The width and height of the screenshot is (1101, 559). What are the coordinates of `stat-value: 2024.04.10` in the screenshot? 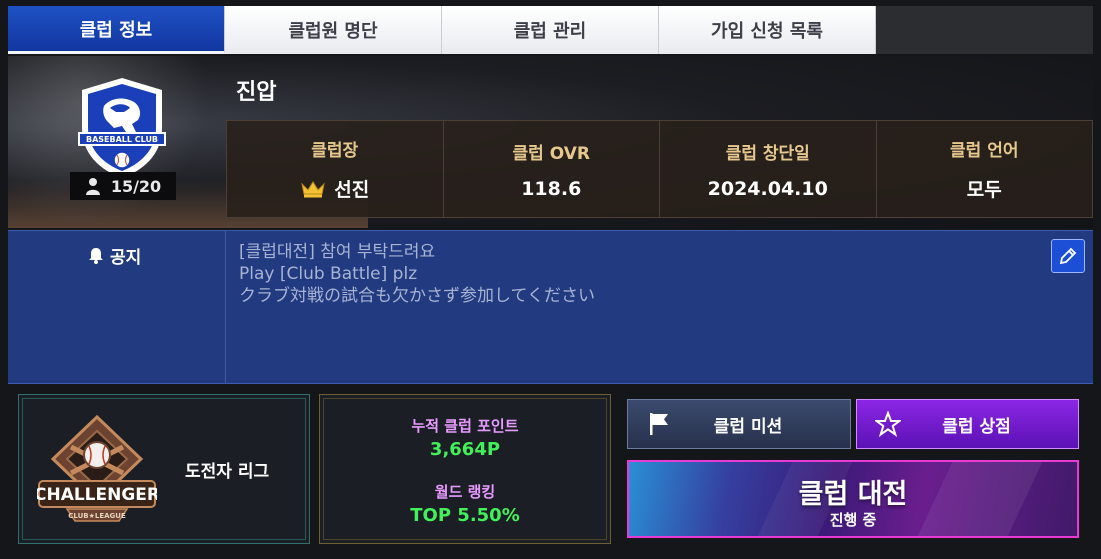 It's located at (767, 188).